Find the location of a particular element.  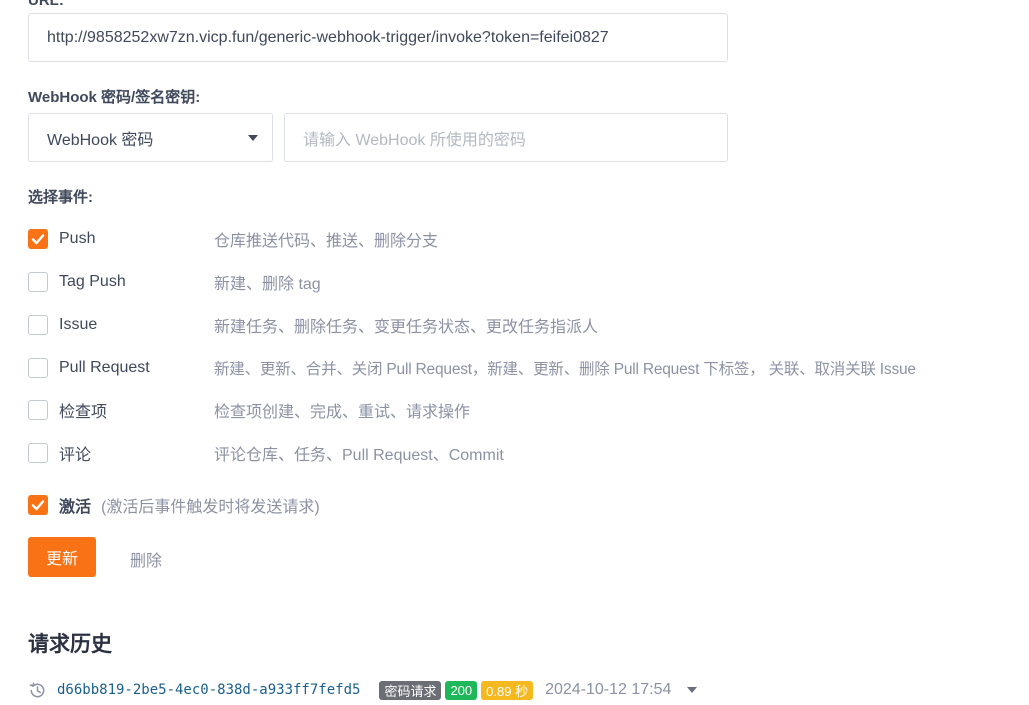

activate-hint: (激活后事件触发时将发送请求) is located at coordinates (210, 507).